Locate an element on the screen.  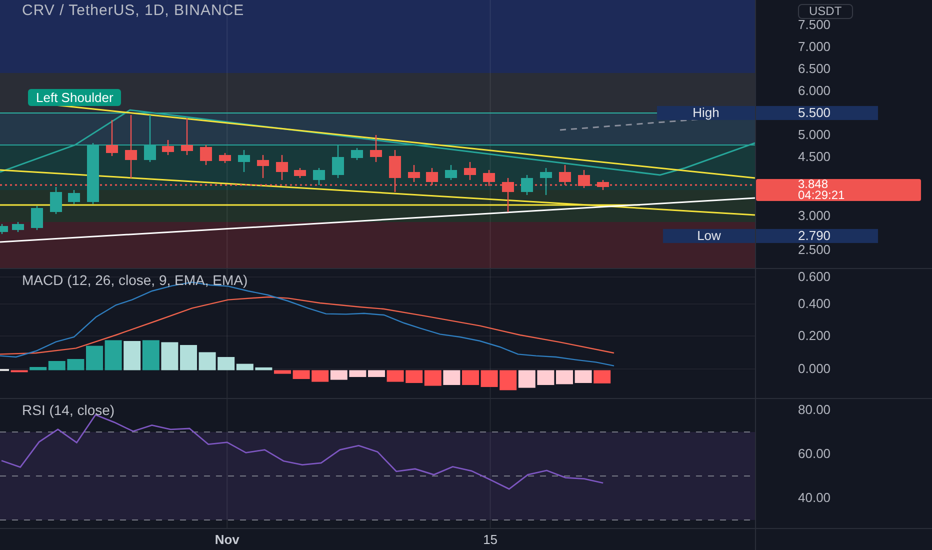
price-tick: 7.000 is located at coordinates (814, 47).